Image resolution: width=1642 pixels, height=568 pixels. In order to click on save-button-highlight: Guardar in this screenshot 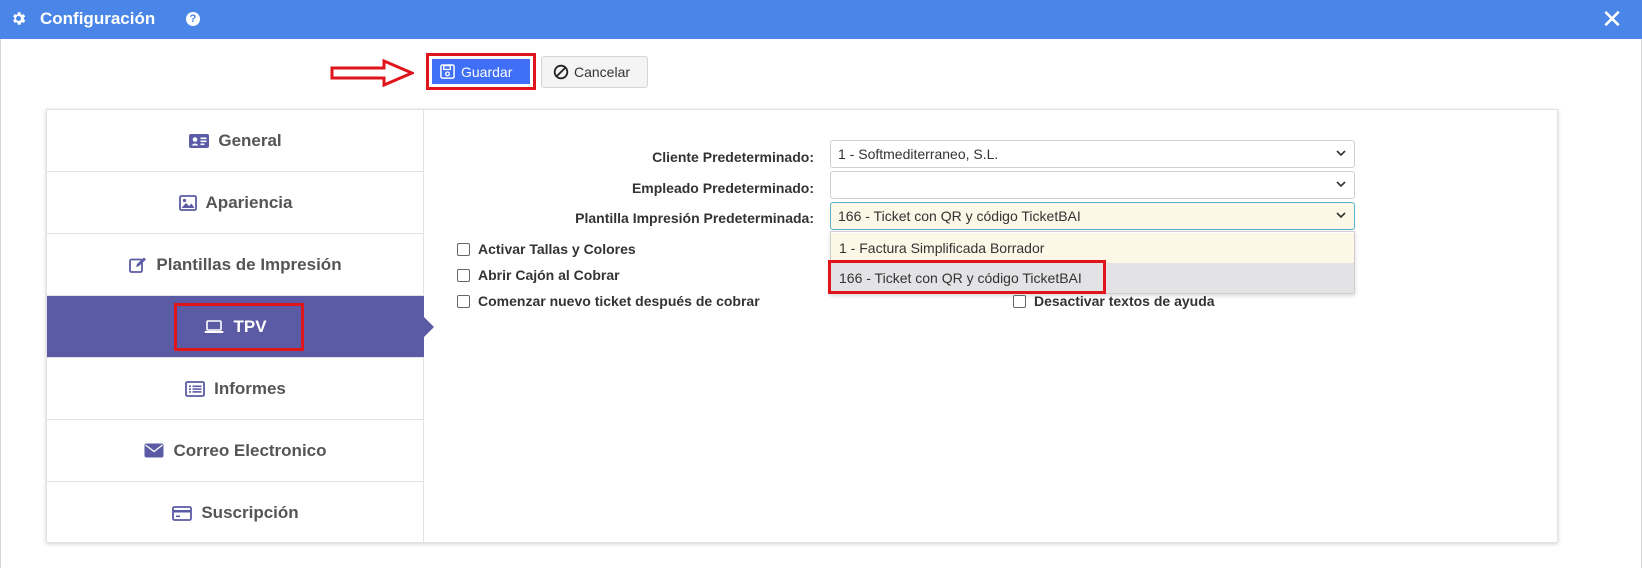, I will do `click(481, 71)`.